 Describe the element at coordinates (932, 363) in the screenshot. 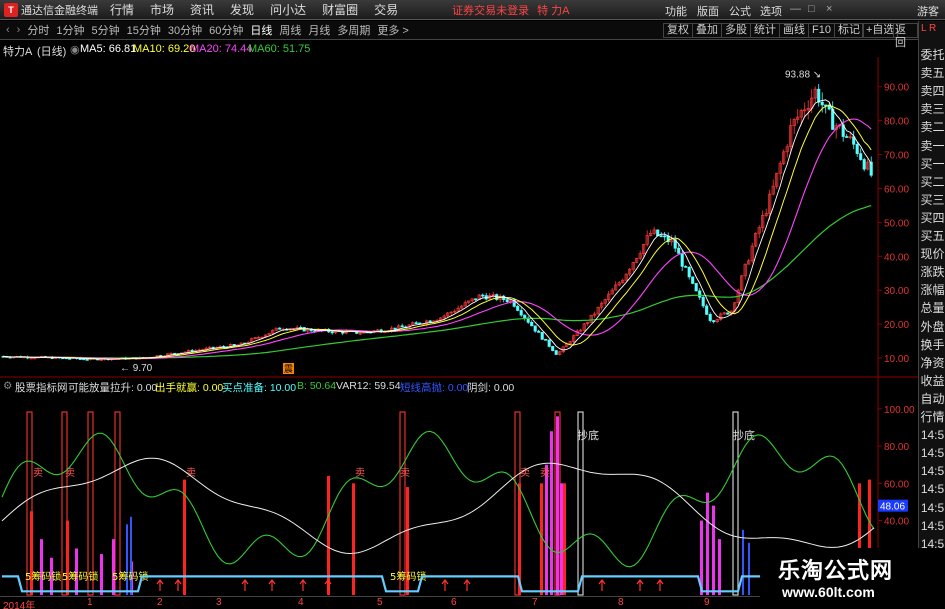

I see `side-tab-17: 净资` at that location.